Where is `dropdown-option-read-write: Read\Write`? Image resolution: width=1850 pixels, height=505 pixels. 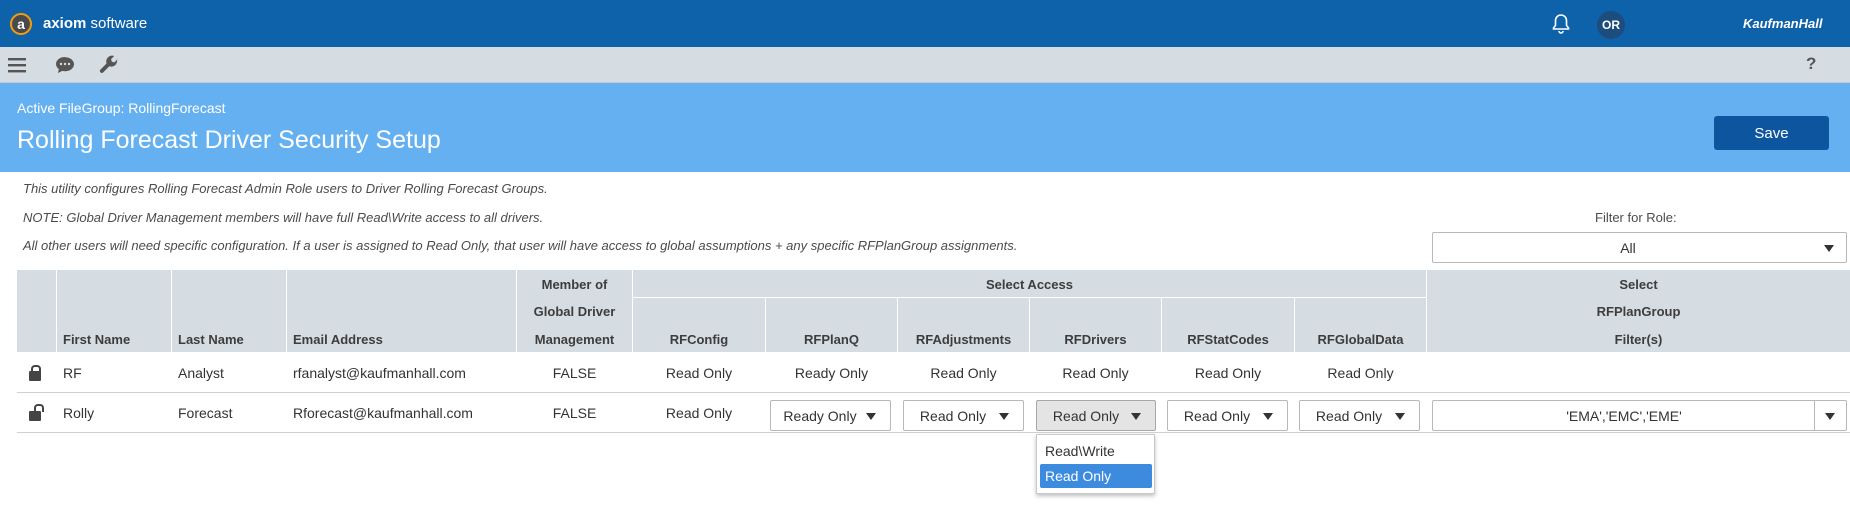
dropdown-option-read-write: Read\Write is located at coordinates (1096, 451).